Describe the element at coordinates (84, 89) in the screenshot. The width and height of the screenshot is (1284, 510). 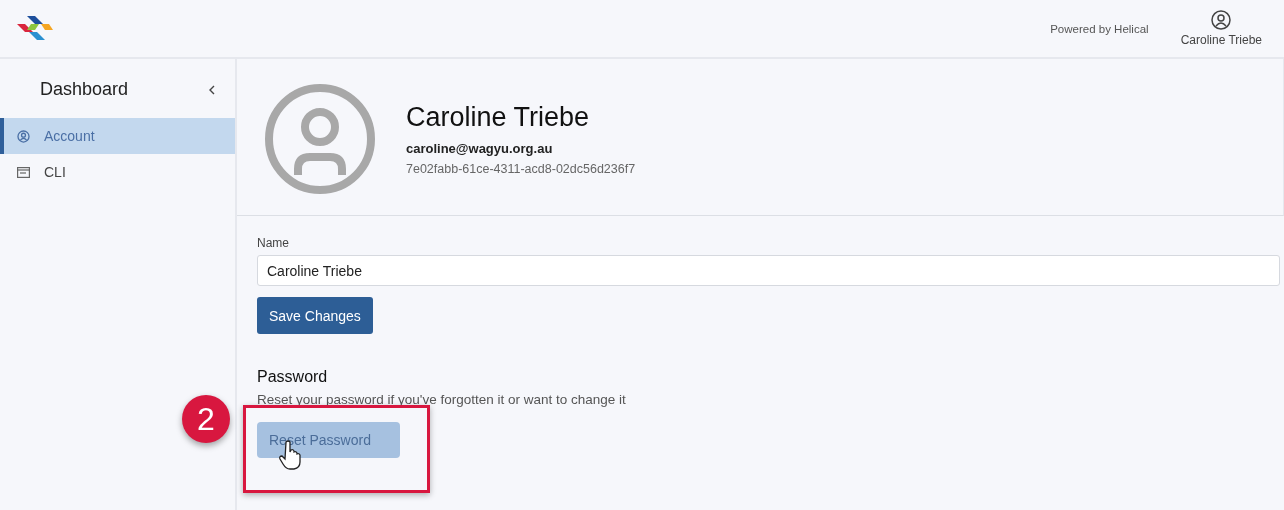
I see `sidebar-title: Dashboard` at that location.